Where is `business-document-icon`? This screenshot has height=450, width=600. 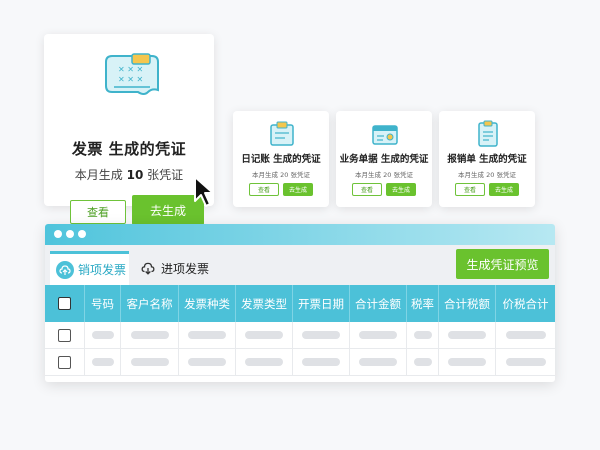
business-document-icon is located at coordinates (385, 135).